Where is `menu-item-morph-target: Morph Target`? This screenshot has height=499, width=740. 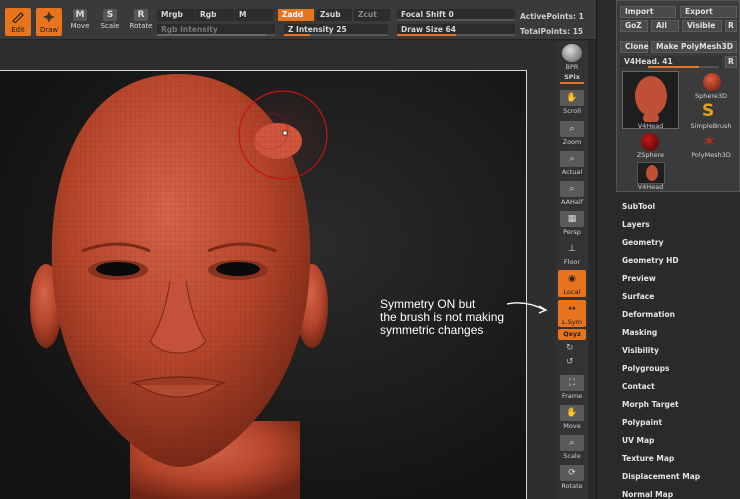
menu-item-morph-target: Morph Target is located at coordinates (650, 404).